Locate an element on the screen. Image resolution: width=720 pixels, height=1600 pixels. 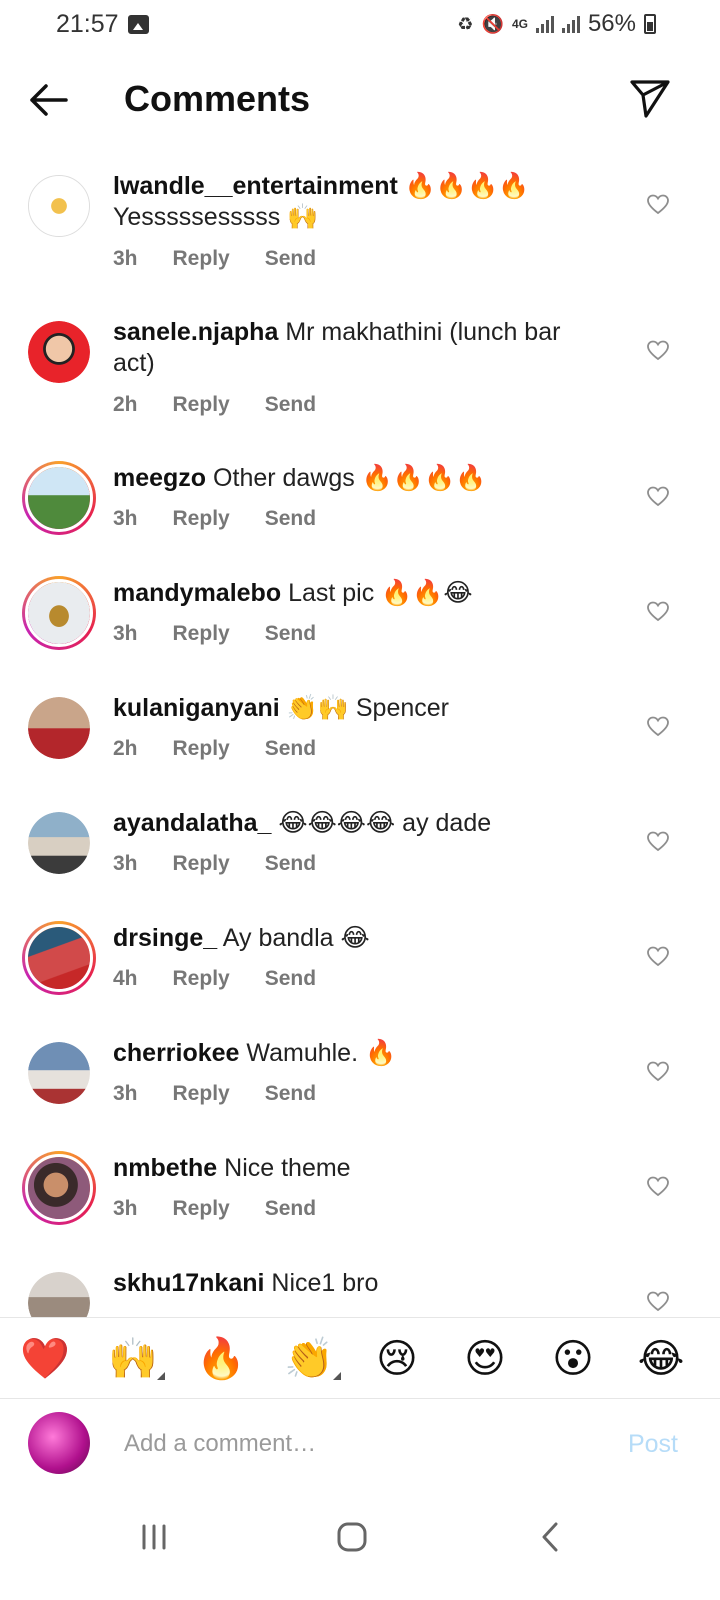
comment-text: Nice1 bro is located at coordinates (325, 1283).